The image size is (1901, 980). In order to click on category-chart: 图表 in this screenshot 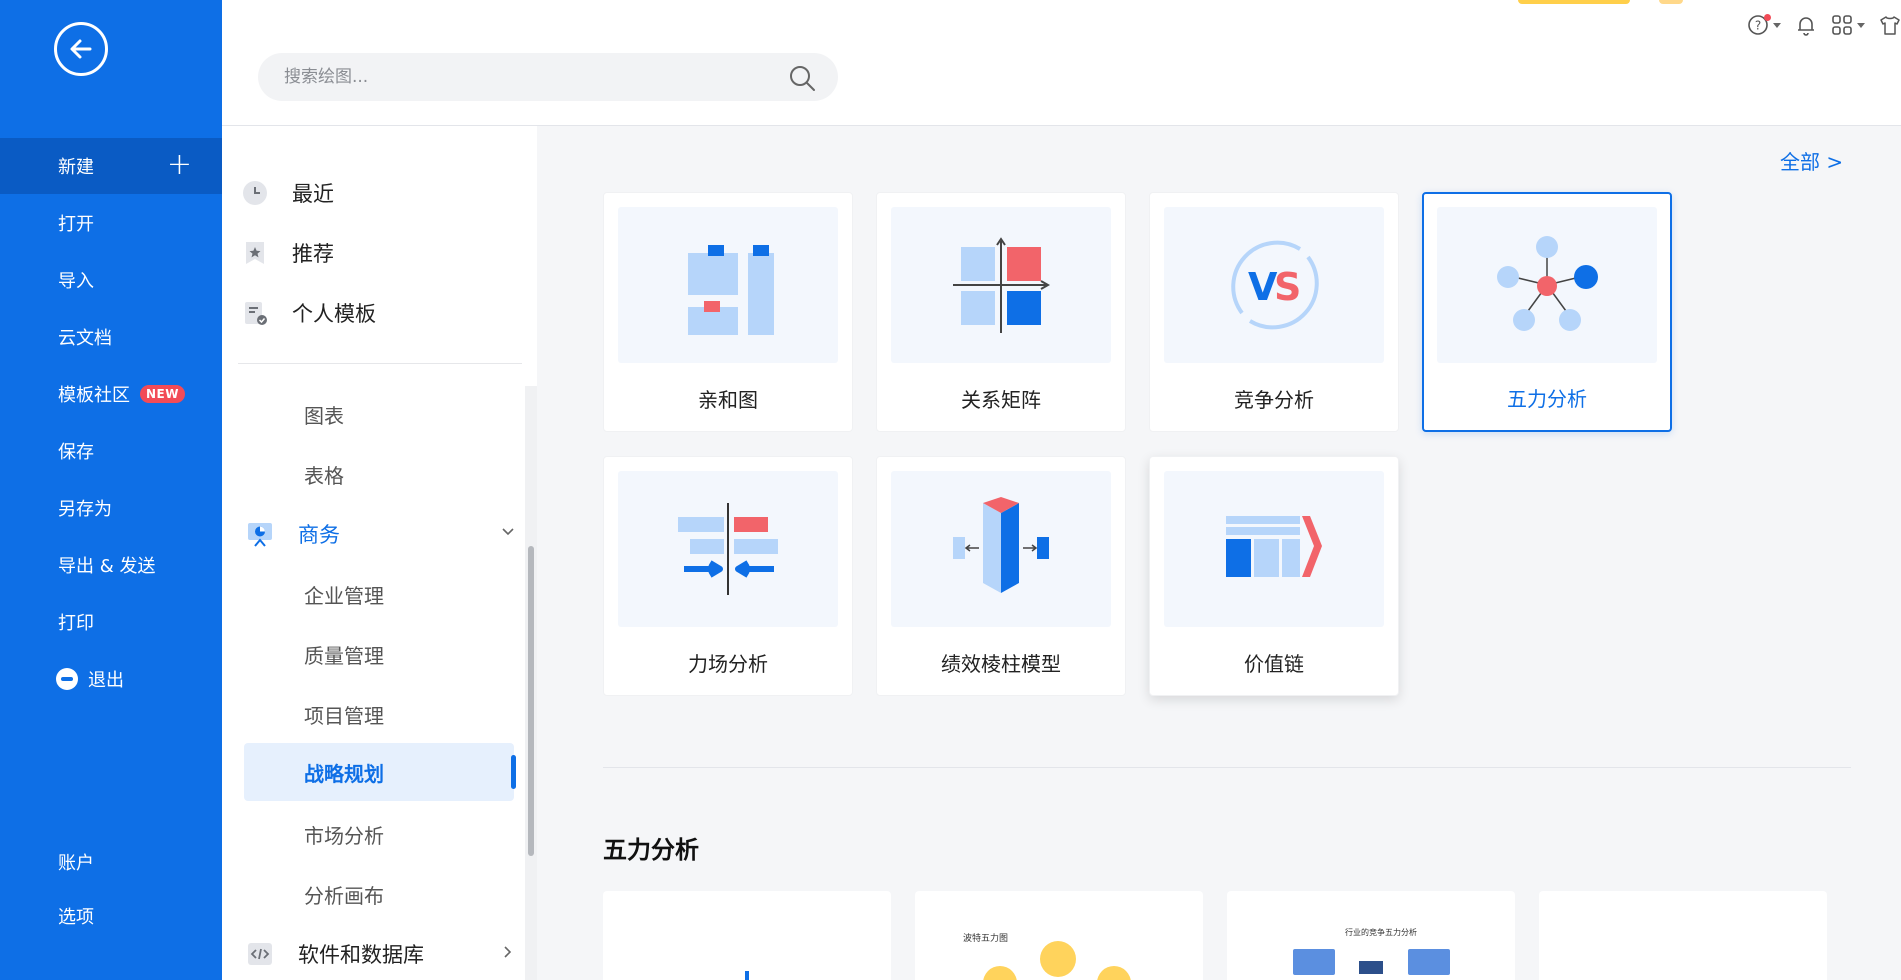, I will do `click(379, 414)`.